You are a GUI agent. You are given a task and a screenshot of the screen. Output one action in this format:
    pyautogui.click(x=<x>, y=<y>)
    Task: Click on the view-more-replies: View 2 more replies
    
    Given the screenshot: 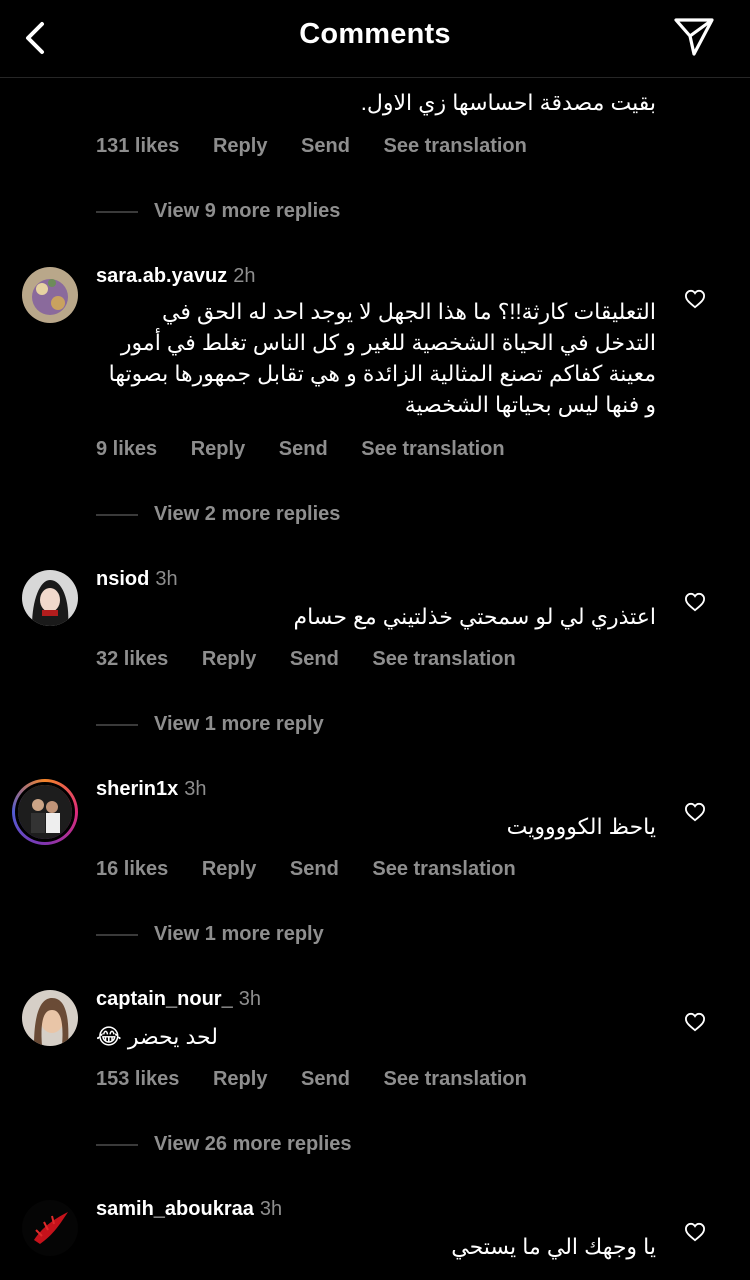 What is the action you would take?
    pyautogui.click(x=218, y=514)
    